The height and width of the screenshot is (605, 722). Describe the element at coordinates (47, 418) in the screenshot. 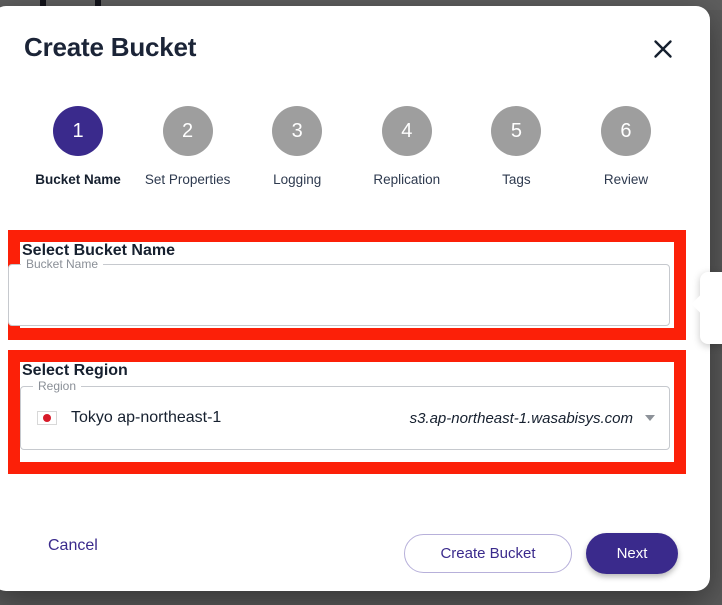

I see `japan-flag-icon` at that location.